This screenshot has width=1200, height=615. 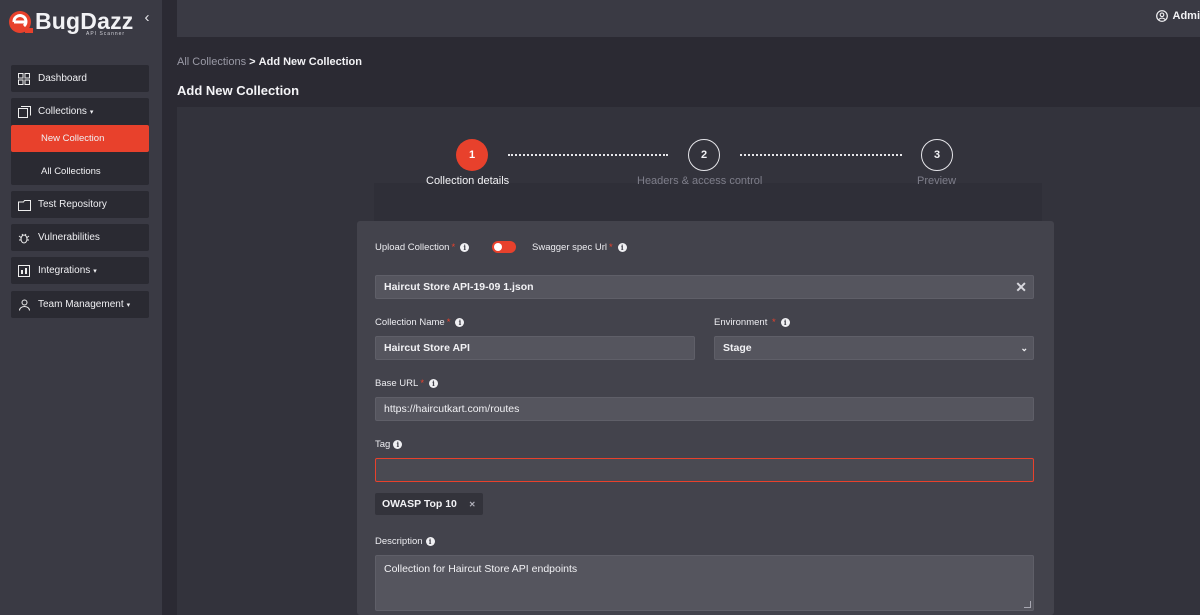 What do you see at coordinates (704, 287) in the screenshot?
I see `uploaded-file-field: Haircut Store API-19-09 1.json ✕` at bounding box center [704, 287].